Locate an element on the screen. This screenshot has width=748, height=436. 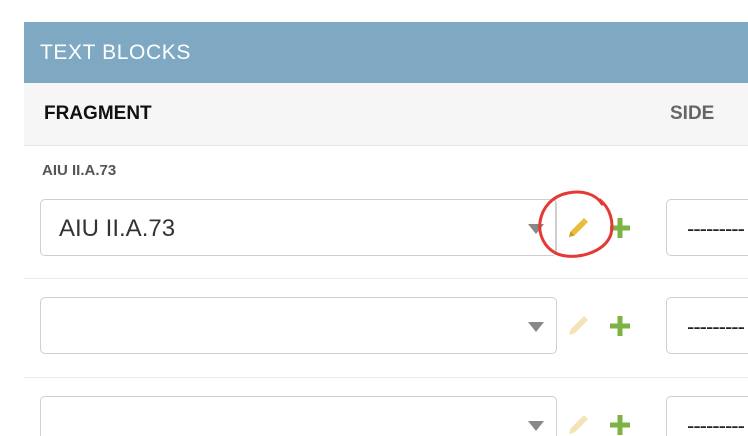
text-block-row: --------- is located at coordinates (386, 407).